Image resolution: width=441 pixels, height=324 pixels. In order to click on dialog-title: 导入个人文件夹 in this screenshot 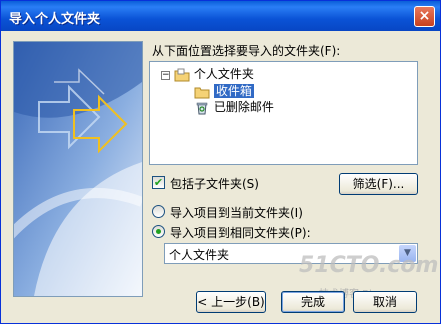, I will do `click(55, 19)`.